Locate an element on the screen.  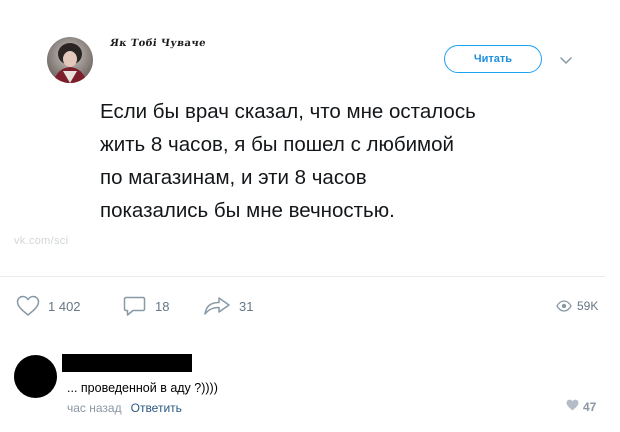
commenter-name-redacted is located at coordinates (127, 363).